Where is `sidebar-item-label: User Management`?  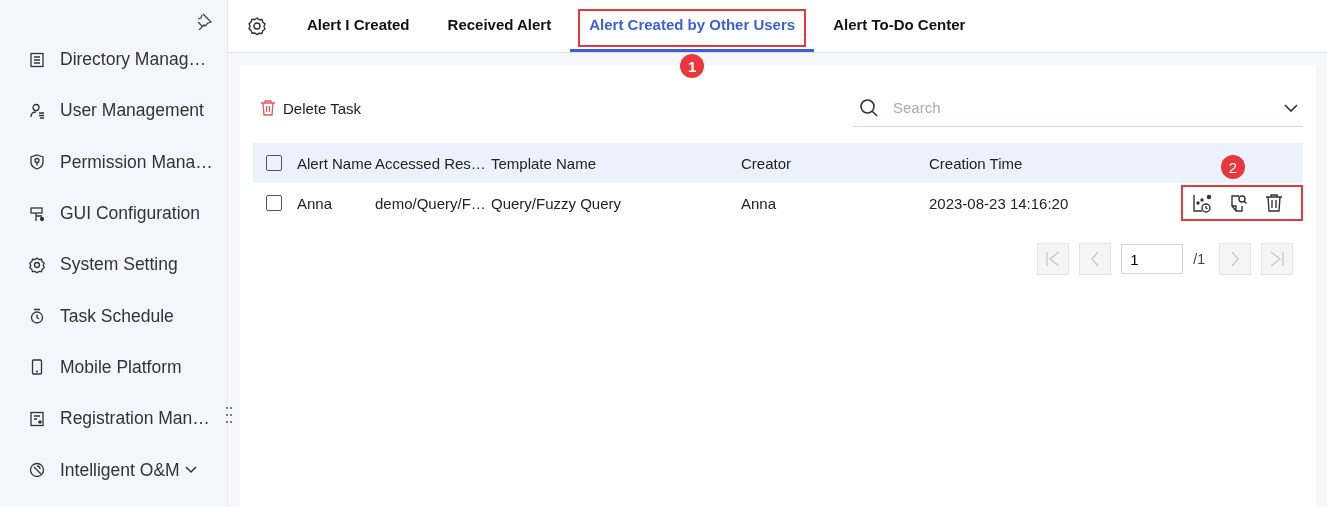 sidebar-item-label: User Management is located at coordinates (132, 111).